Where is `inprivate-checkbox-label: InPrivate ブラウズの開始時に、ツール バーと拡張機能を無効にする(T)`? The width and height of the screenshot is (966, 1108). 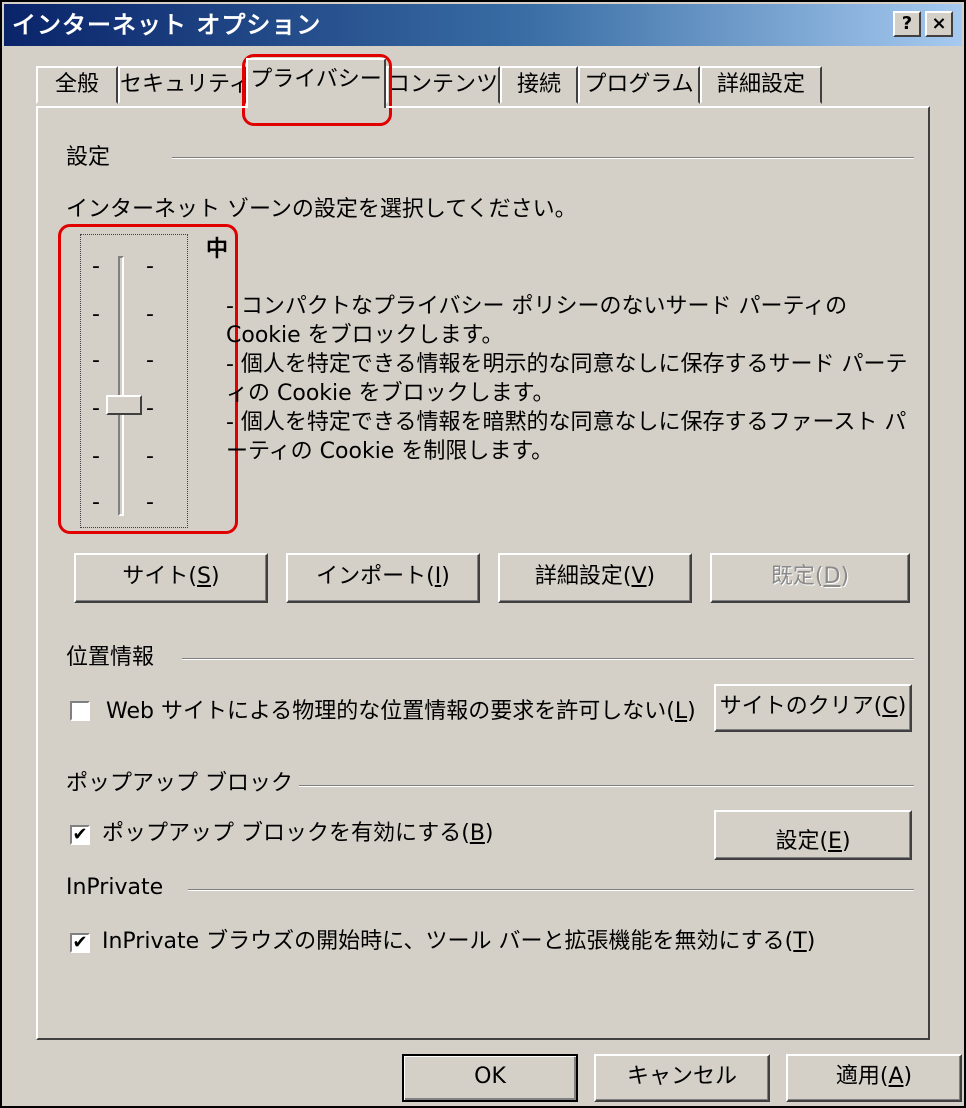 inprivate-checkbox-label: InPrivate ブラウズの開始時に、ツール バーと拡張機能を無効にする(T) is located at coordinates (458, 942).